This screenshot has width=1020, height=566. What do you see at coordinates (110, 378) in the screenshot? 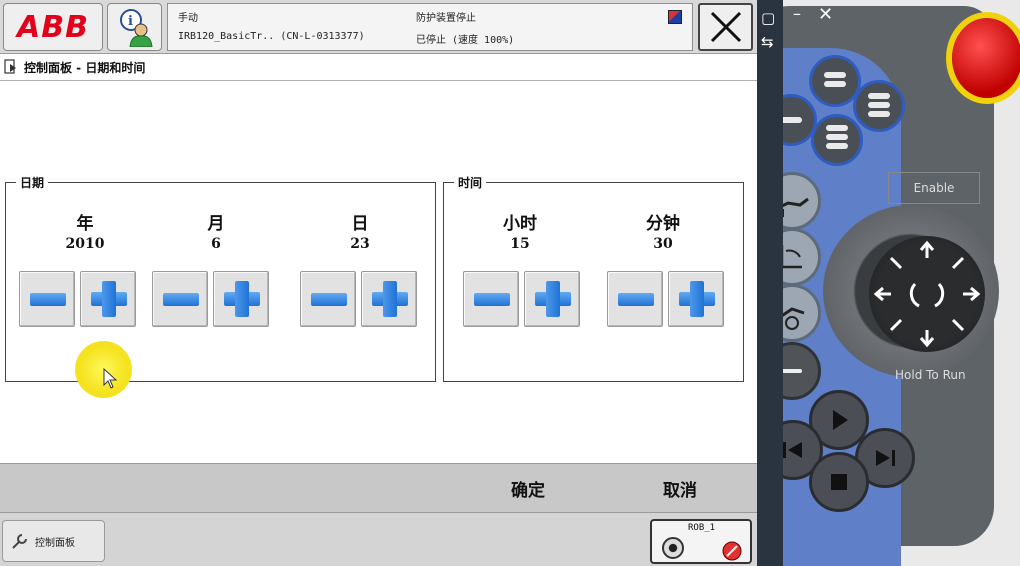
I see `mouse-pointer-icon` at bounding box center [110, 378].